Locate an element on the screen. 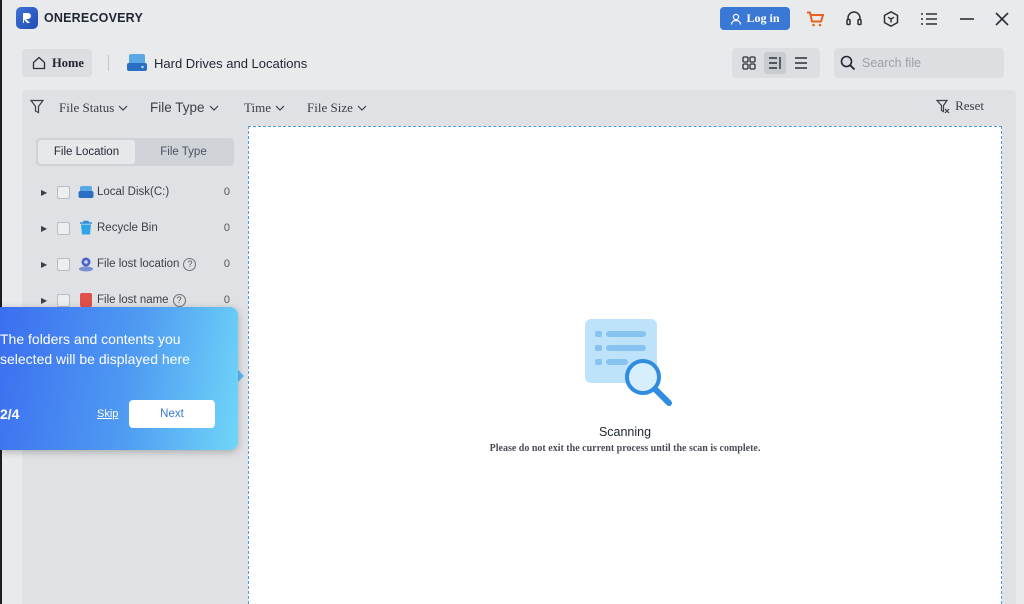 Image resolution: width=1024 pixels, height=604 pixels. home-icon is located at coordinates (39, 63).